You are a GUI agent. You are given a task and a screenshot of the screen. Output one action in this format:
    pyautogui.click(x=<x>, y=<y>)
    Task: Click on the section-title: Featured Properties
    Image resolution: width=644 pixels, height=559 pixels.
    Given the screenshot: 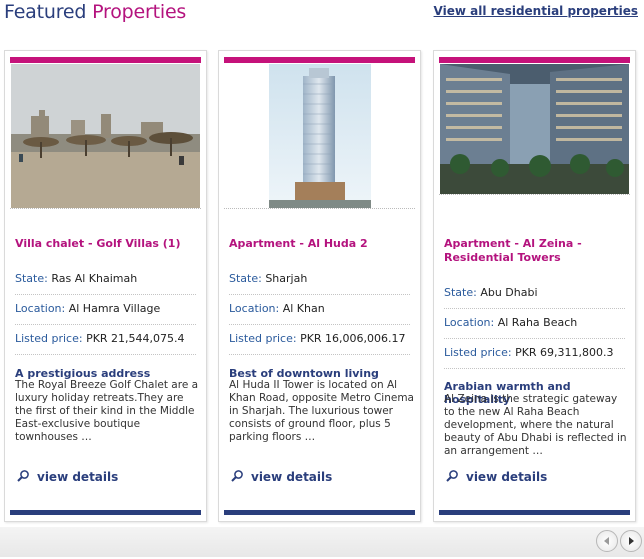 What is the action you would take?
    pyautogui.click(x=95, y=12)
    